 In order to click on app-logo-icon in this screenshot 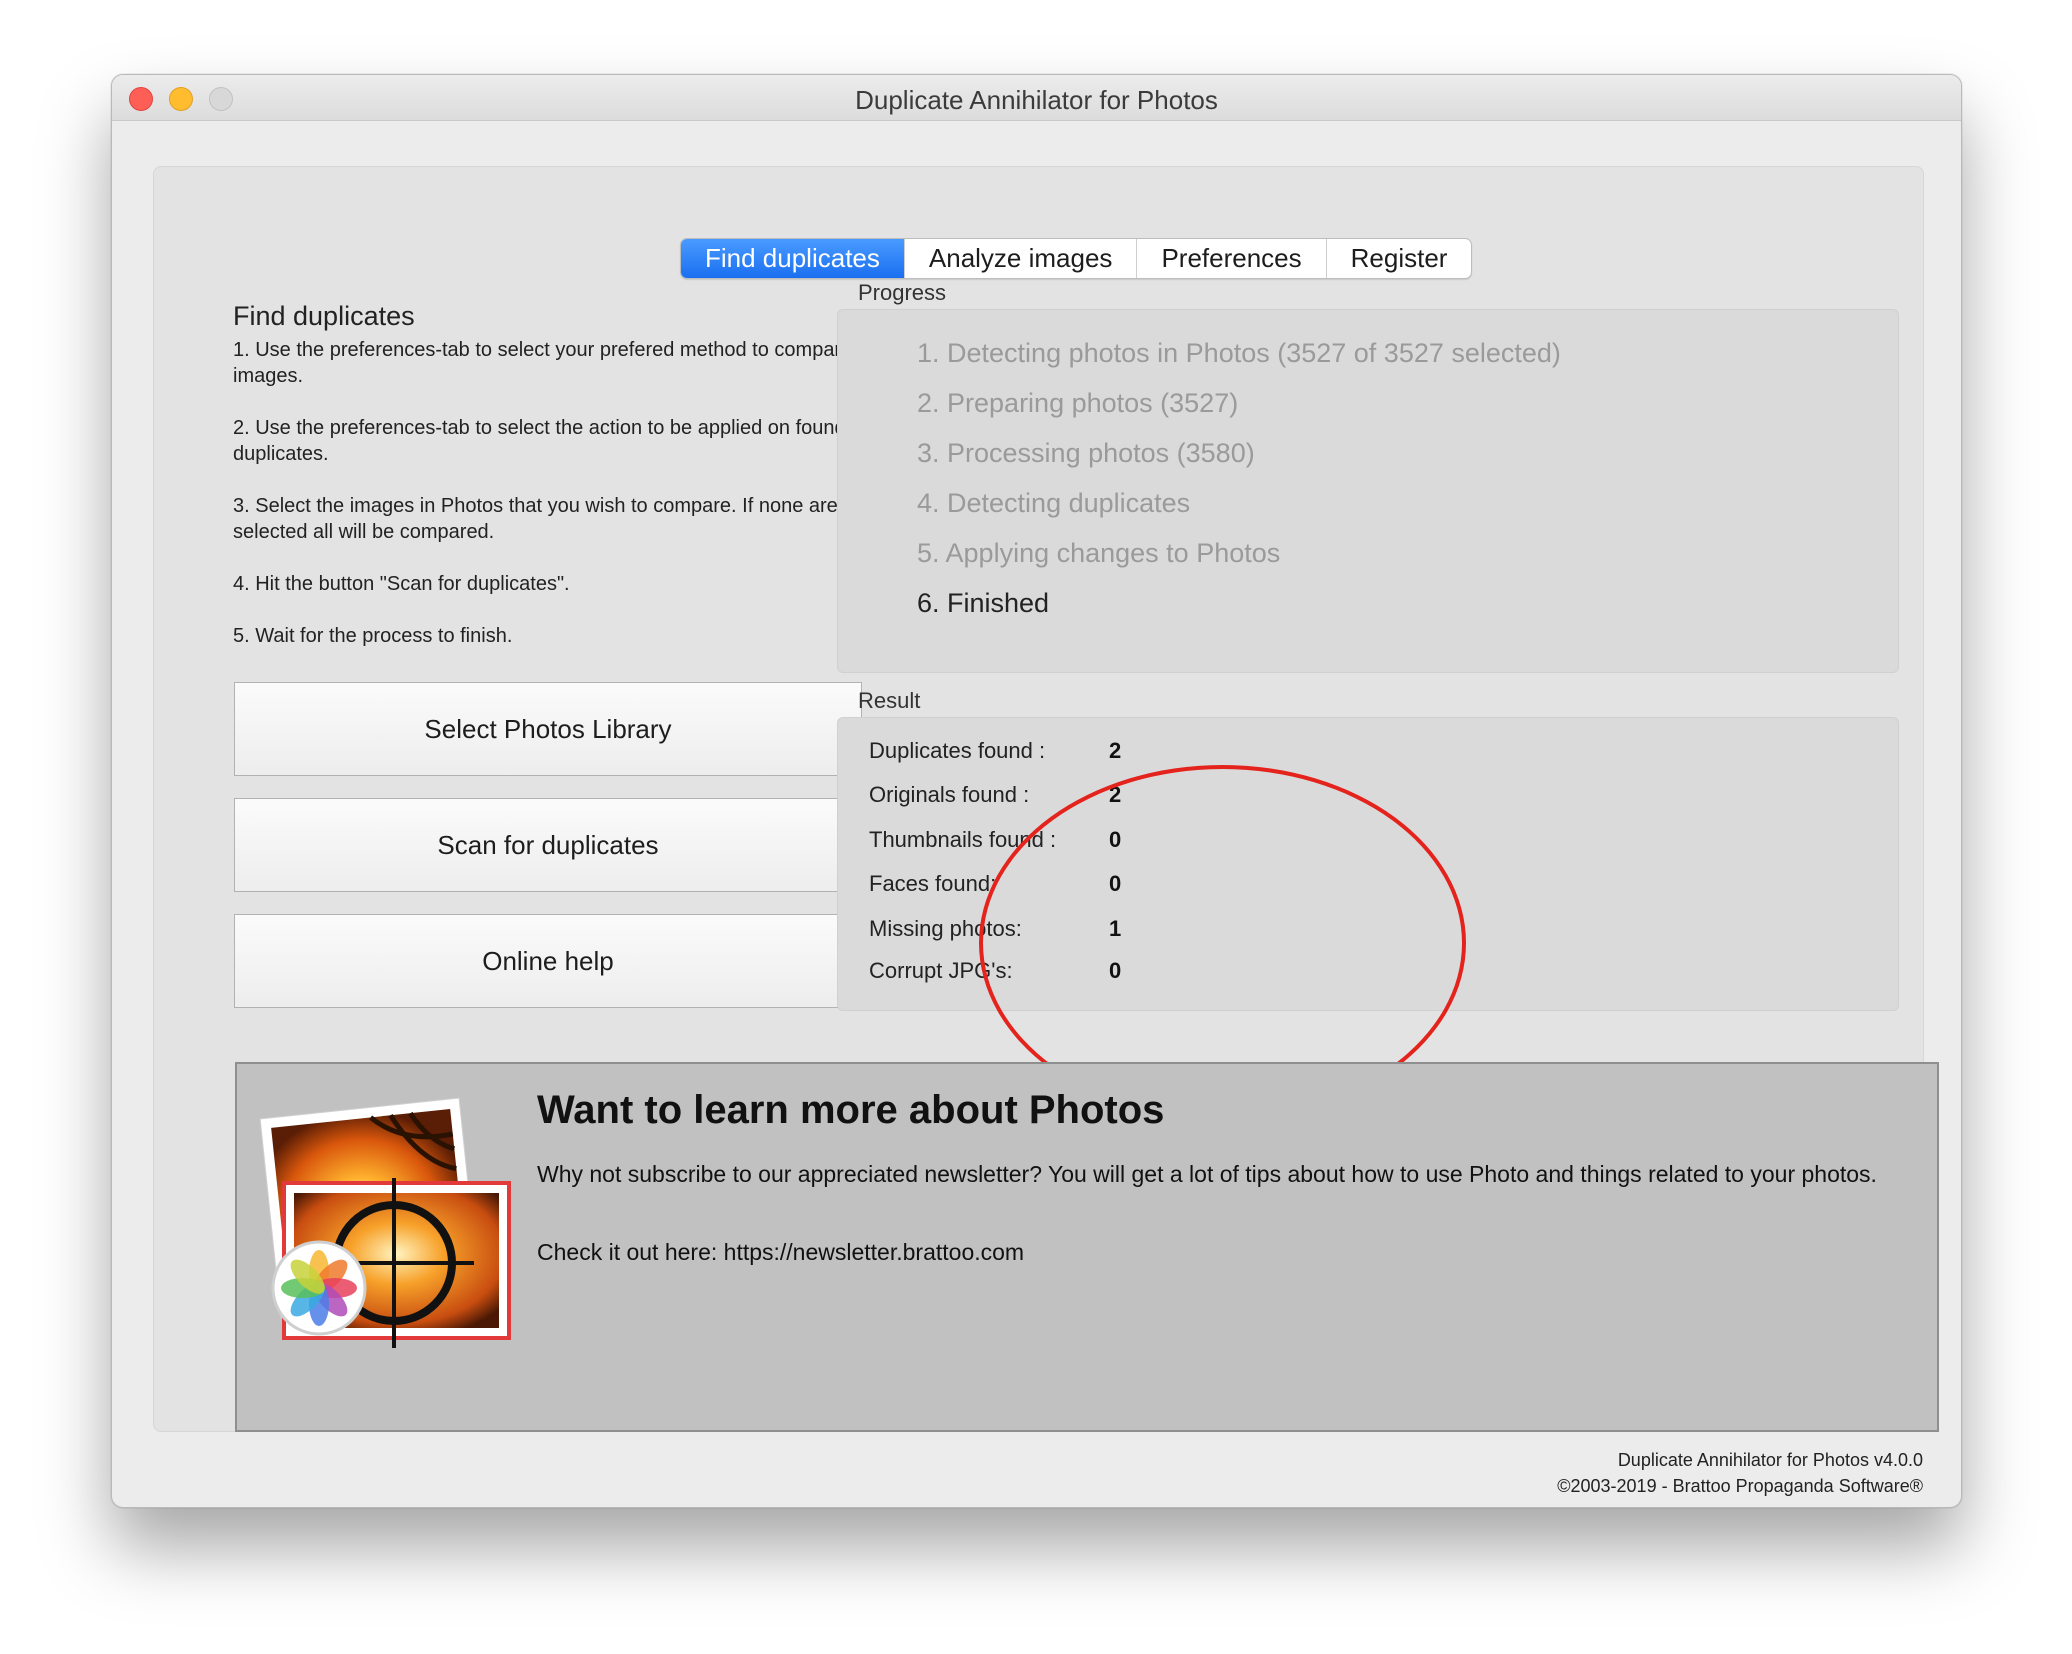, I will do `click(385, 1222)`.